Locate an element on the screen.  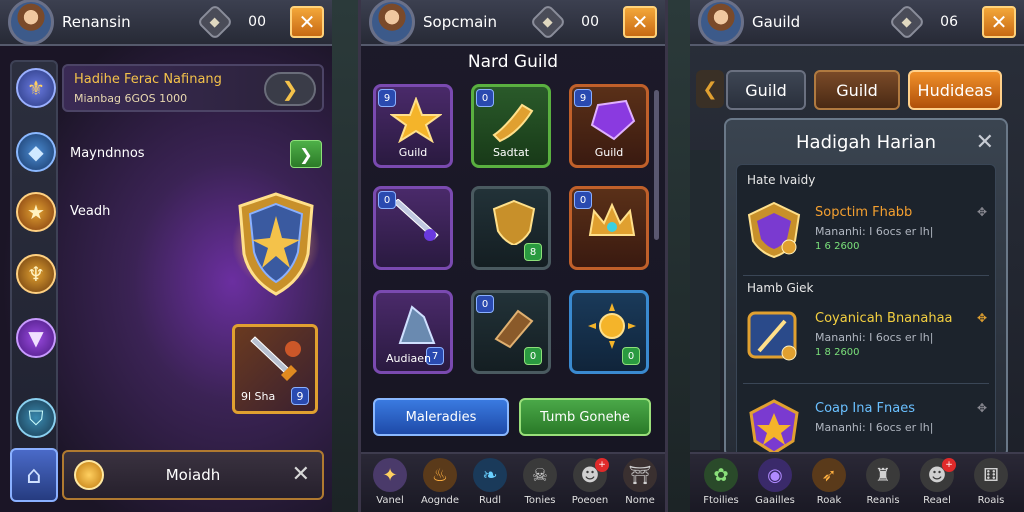
tile-count: 8 is located at coordinates (533, 252).